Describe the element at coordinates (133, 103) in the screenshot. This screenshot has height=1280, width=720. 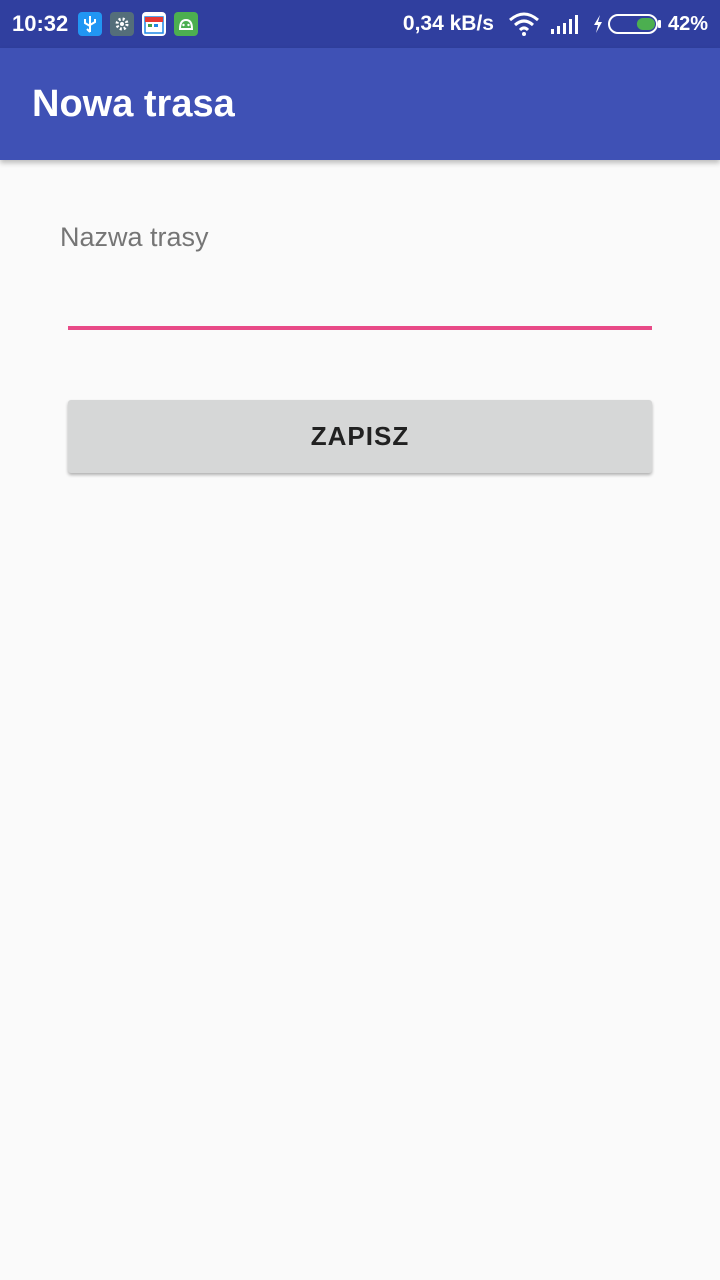
I see `page-title: Nowa trasa` at that location.